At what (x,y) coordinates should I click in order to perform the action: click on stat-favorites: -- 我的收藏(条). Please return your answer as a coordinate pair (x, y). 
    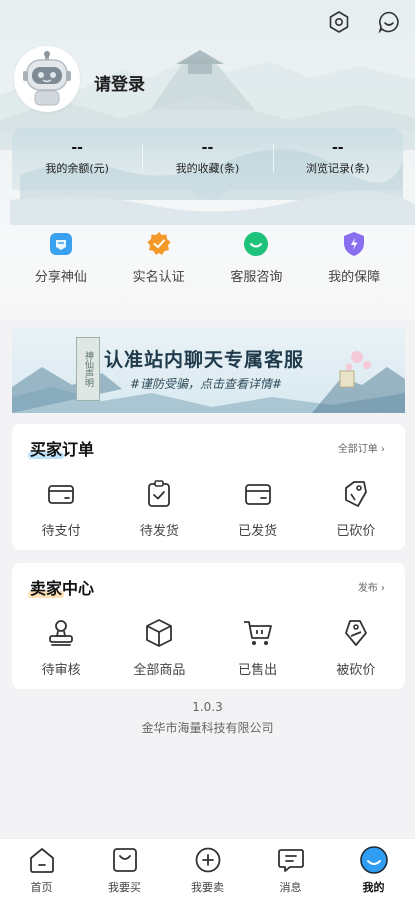
    Looking at the image, I should click on (207, 167).